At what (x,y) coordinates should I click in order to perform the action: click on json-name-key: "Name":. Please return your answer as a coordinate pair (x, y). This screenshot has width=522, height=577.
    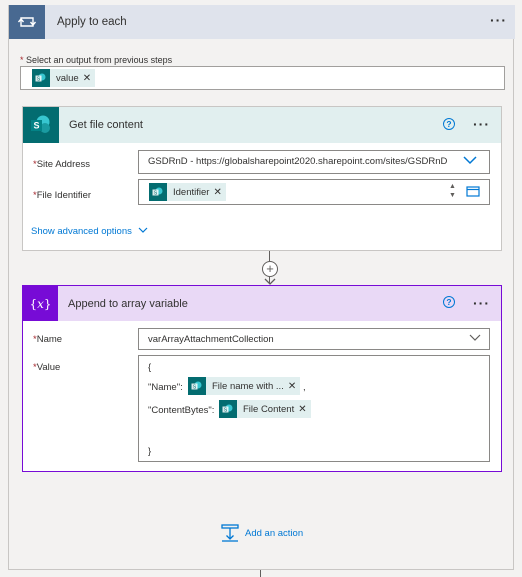
    Looking at the image, I should click on (165, 387).